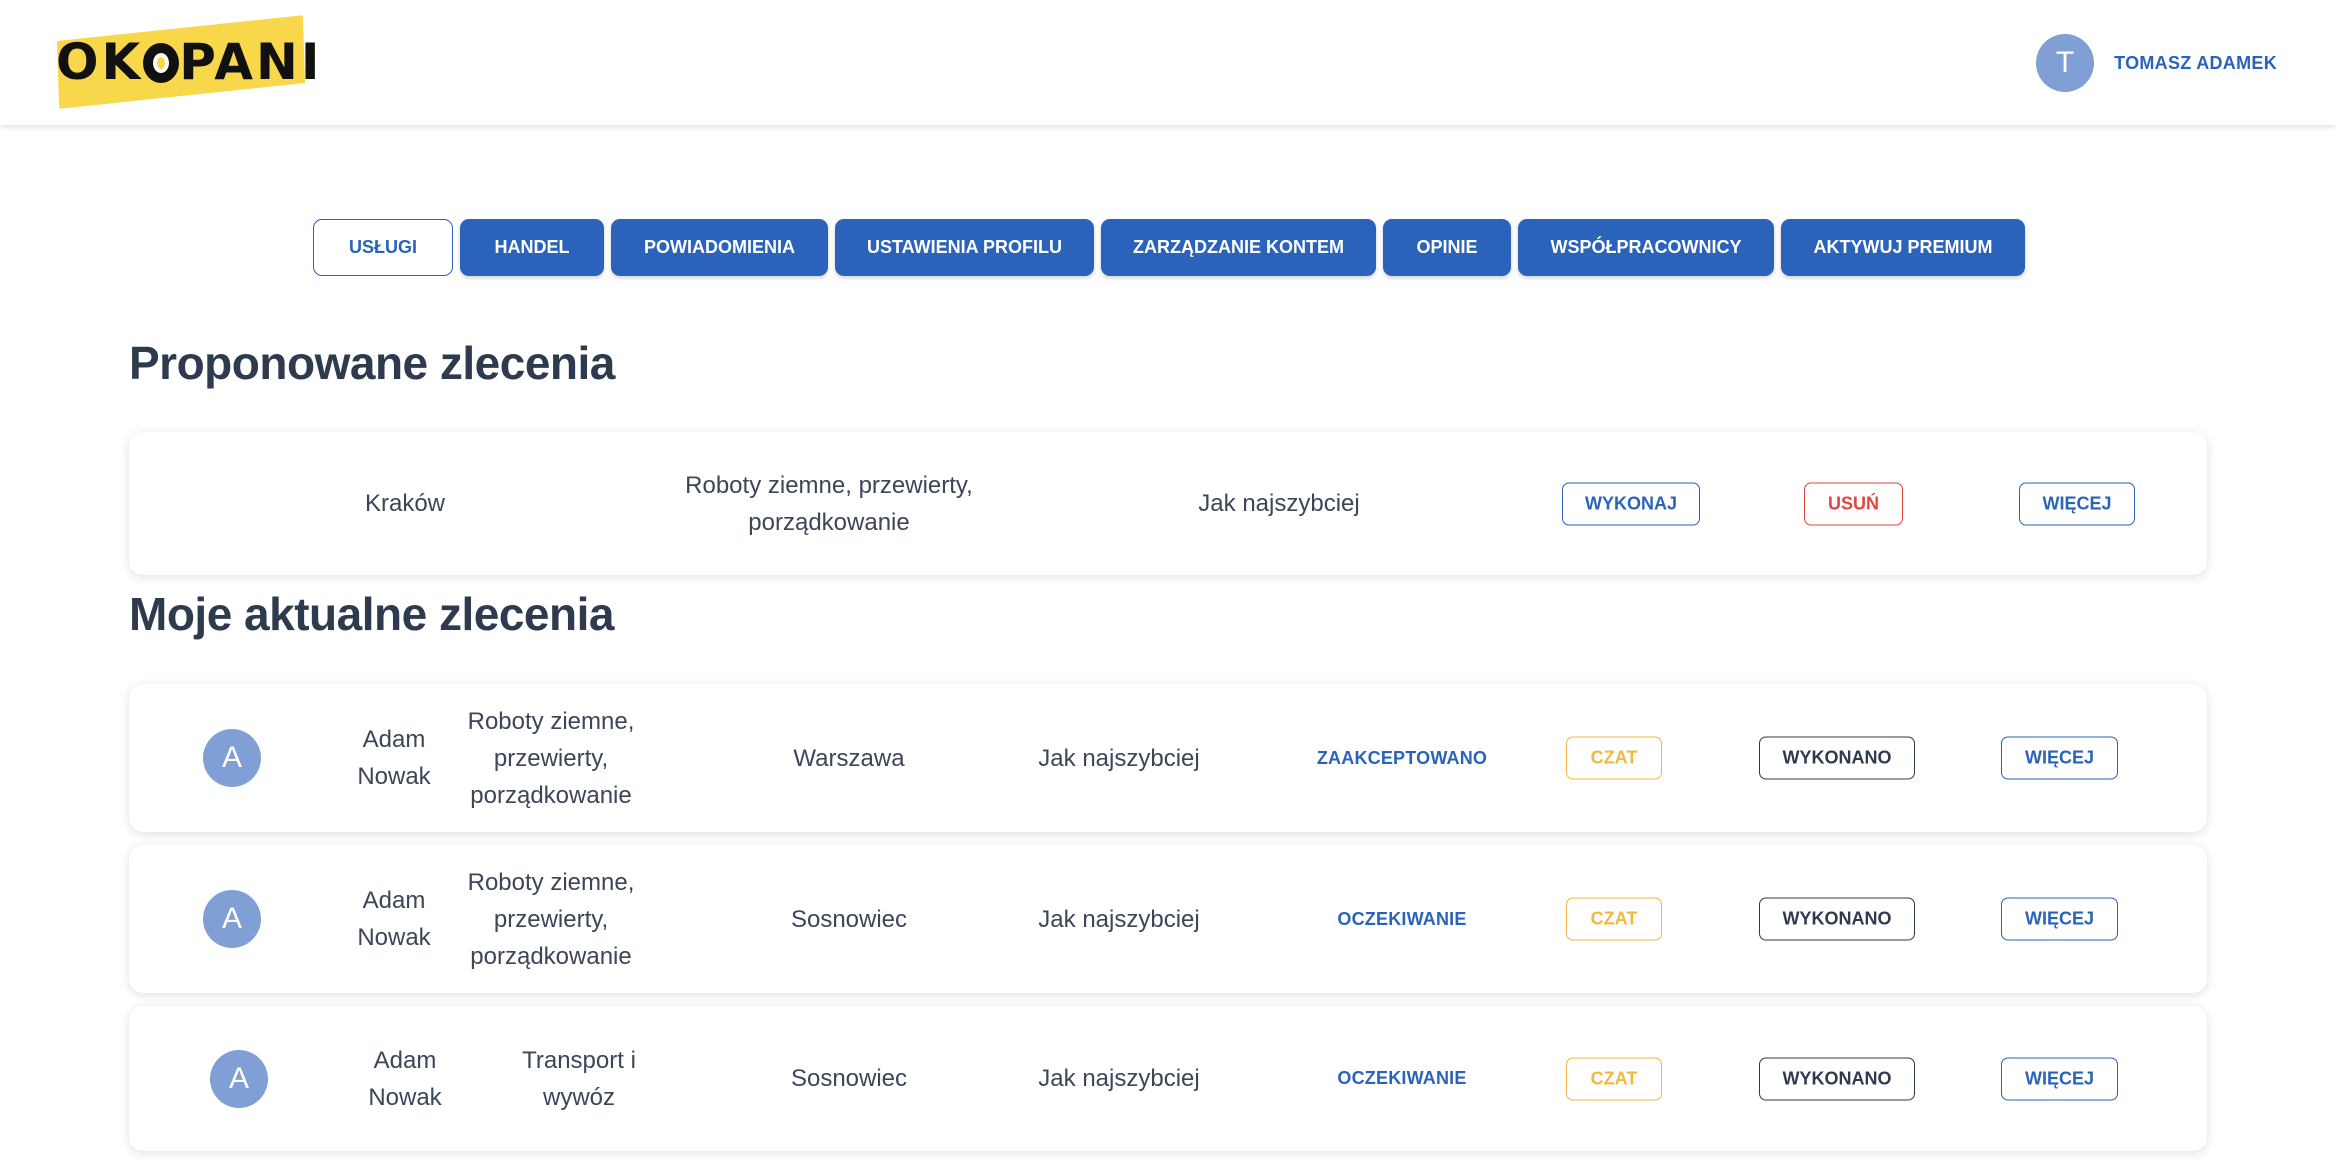 The width and height of the screenshot is (2336, 1168). What do you see at coordinates (1646, 247) in the screenshot?
I see `tab-wspolpracownicy: WSPÓŁPRACOWNICY` at bounding box center [1646, 247].